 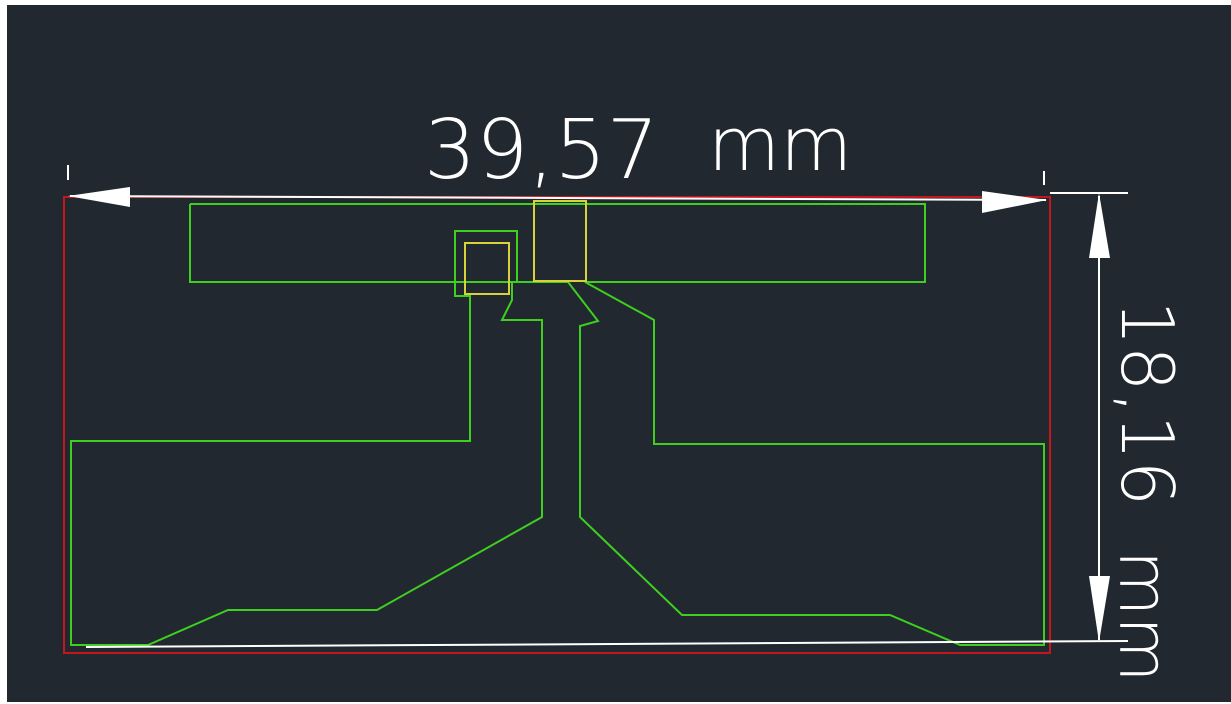 I want to click on pad-small, so click(x=487, y=268).